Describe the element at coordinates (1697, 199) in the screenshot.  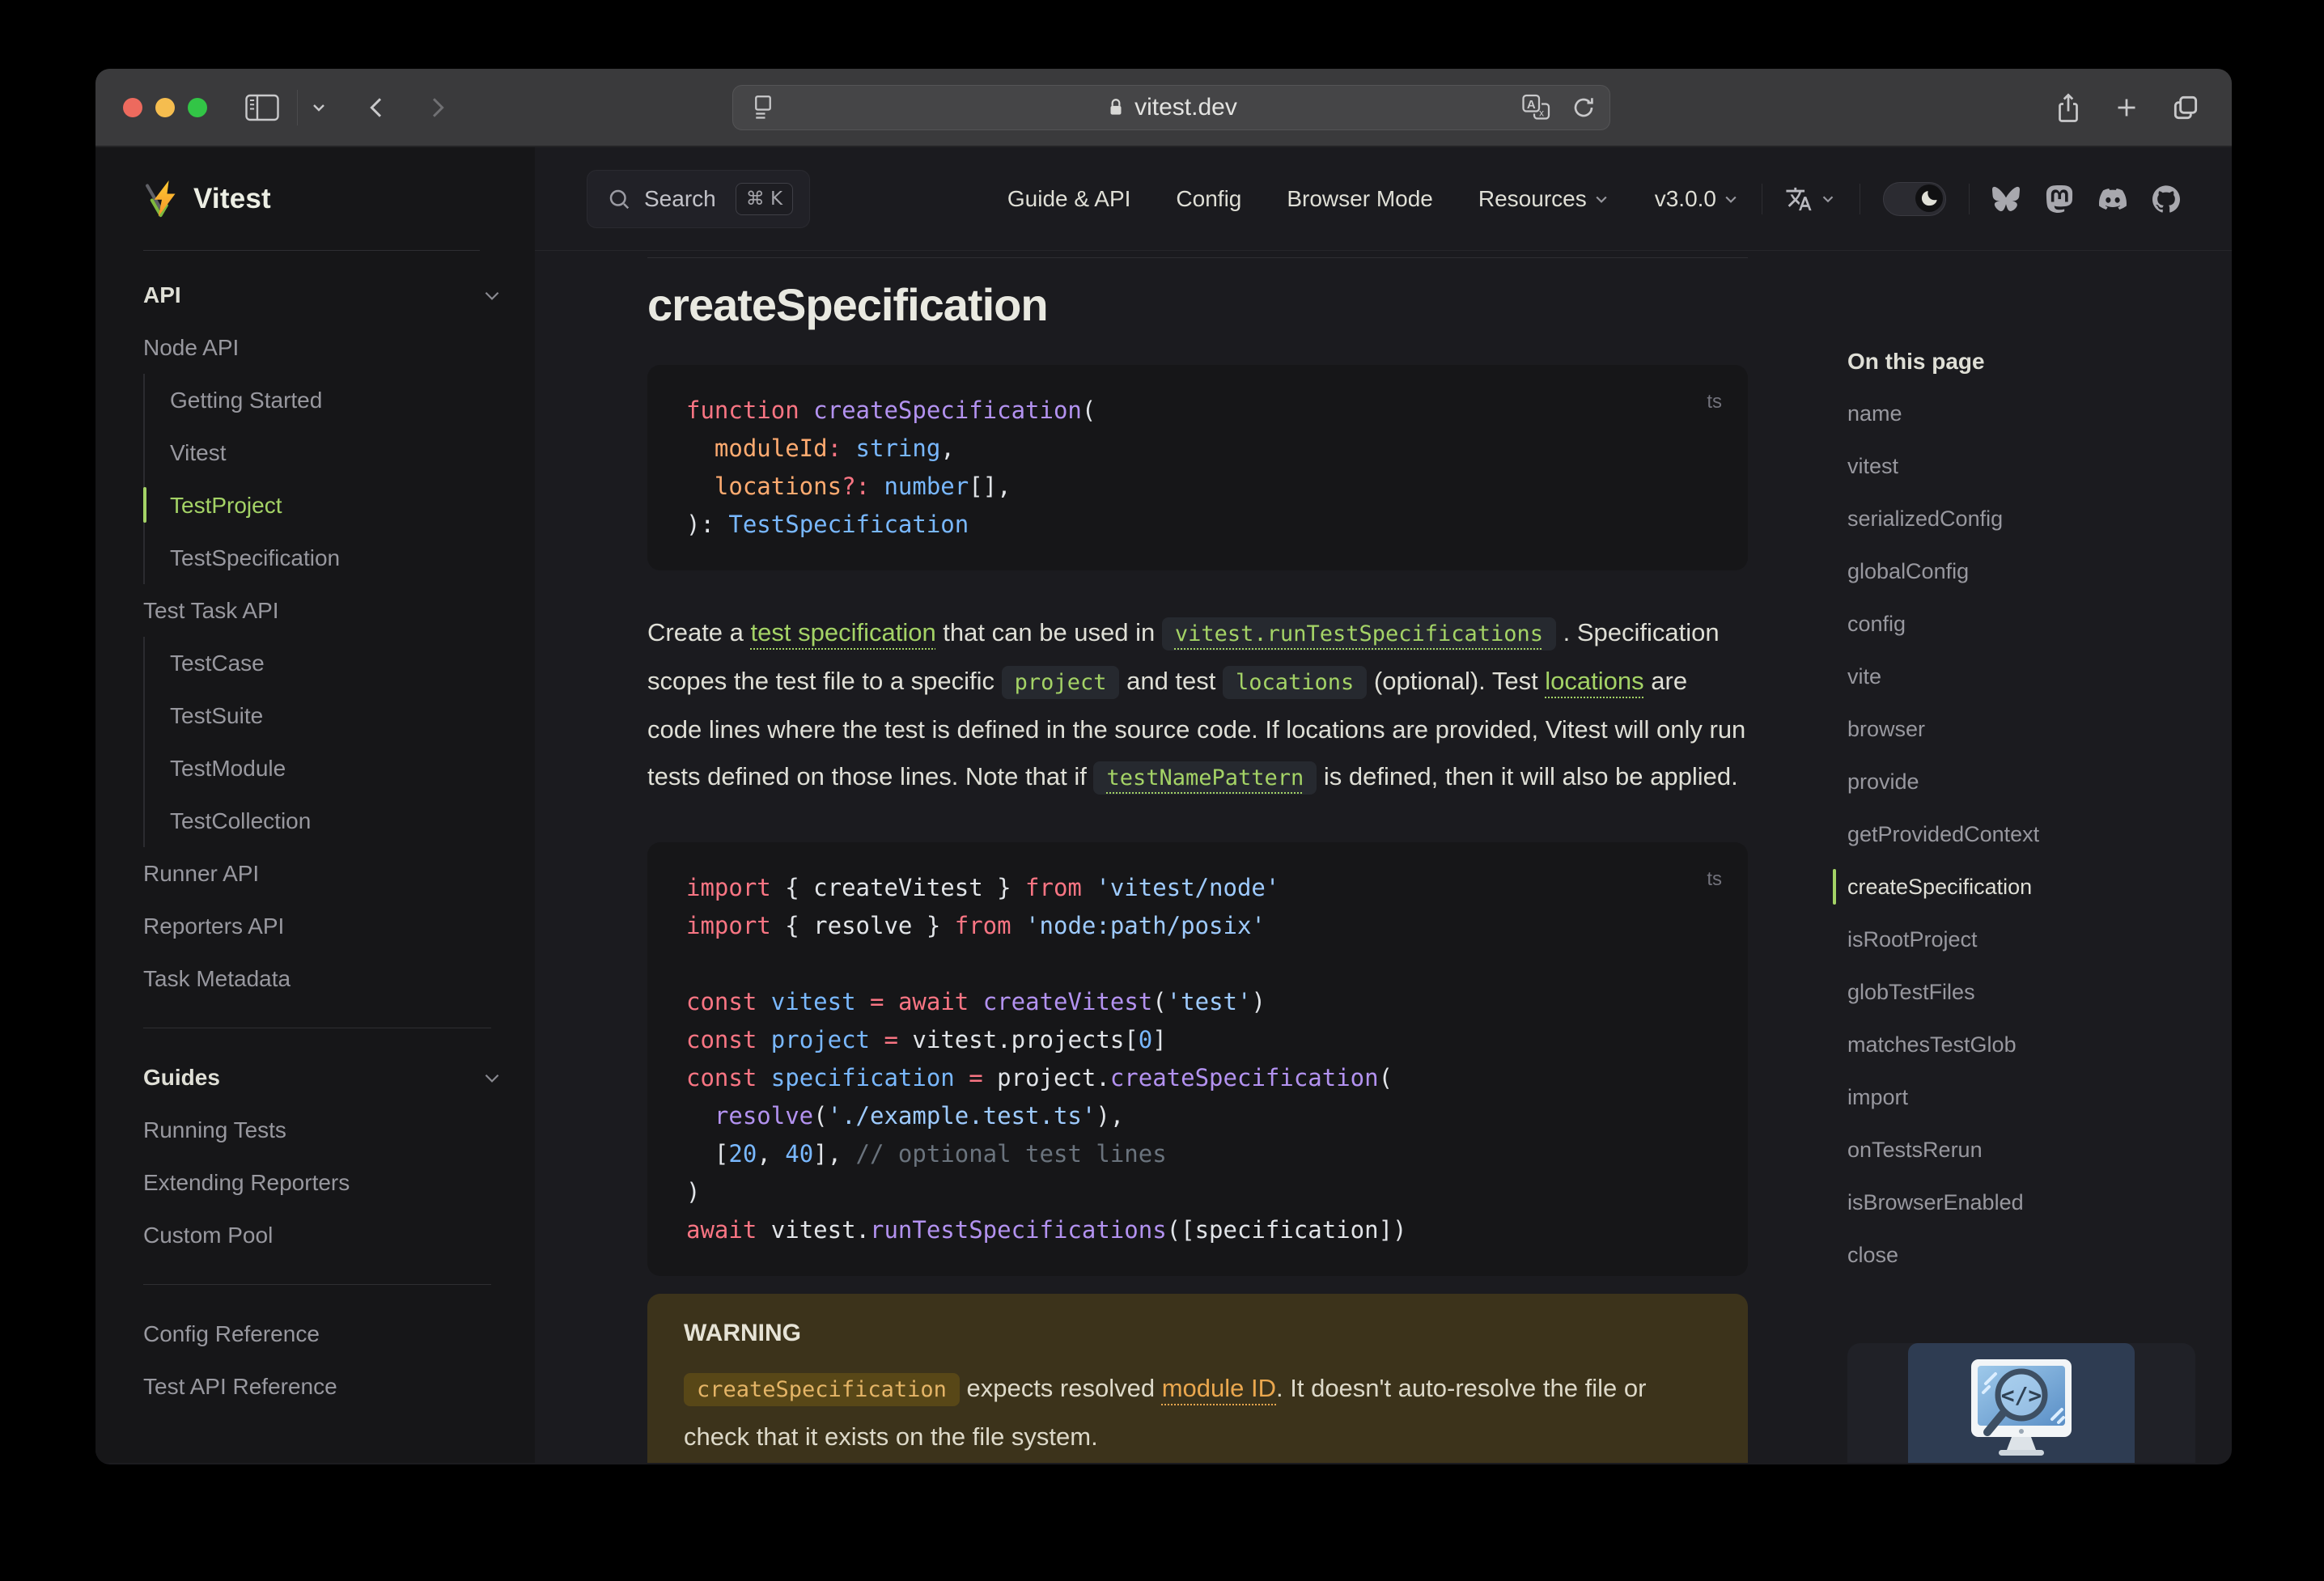
I see `nav-item-v3-0-0: v3.0.0` at that location.